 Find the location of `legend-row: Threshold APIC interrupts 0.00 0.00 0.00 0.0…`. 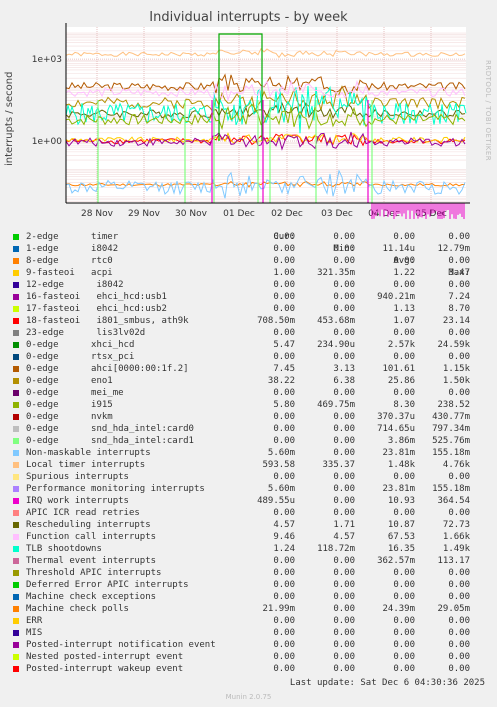

legend-row: Threshold APIC interrupts 0.00 0.00 0.00 0.0… is located at coordinates (252, 573).